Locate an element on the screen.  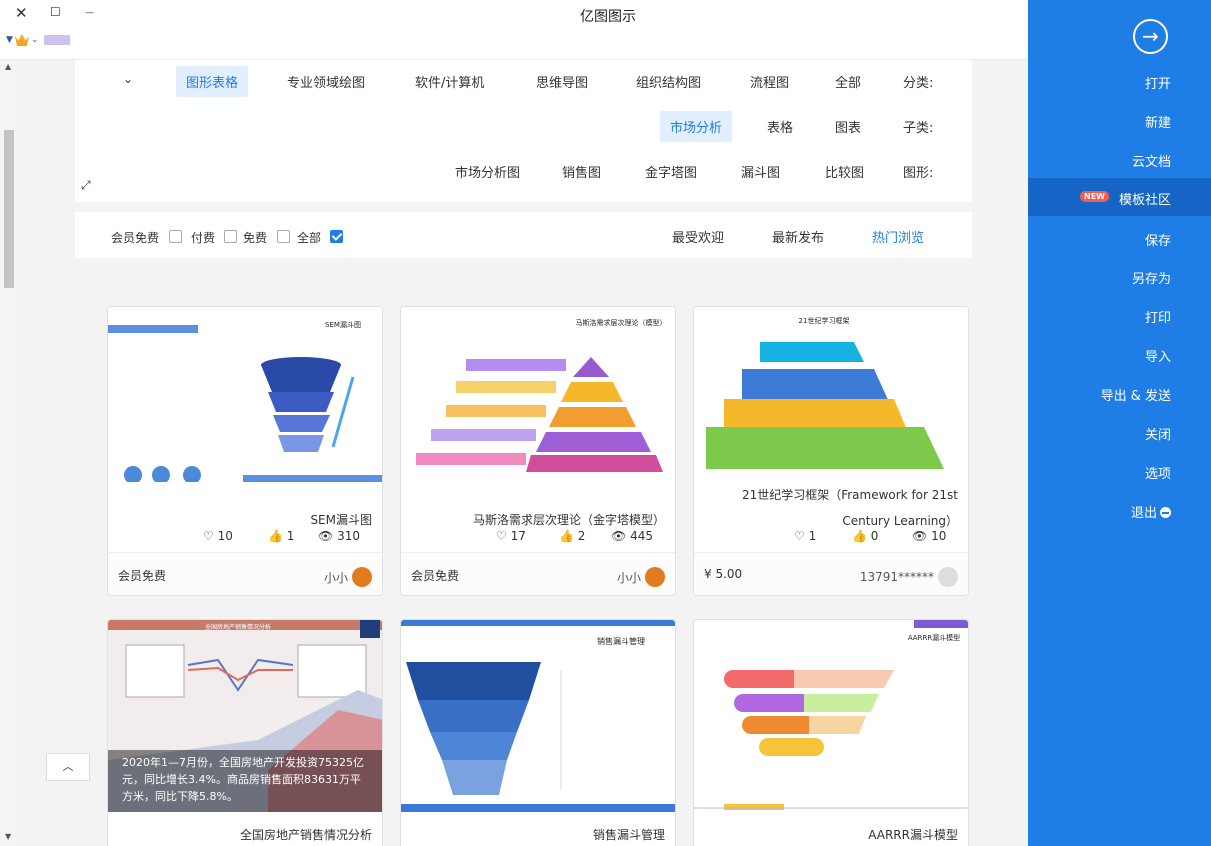
thumb-aarrr: AARRR漏斗模型 is located at coordinates (831, 715).